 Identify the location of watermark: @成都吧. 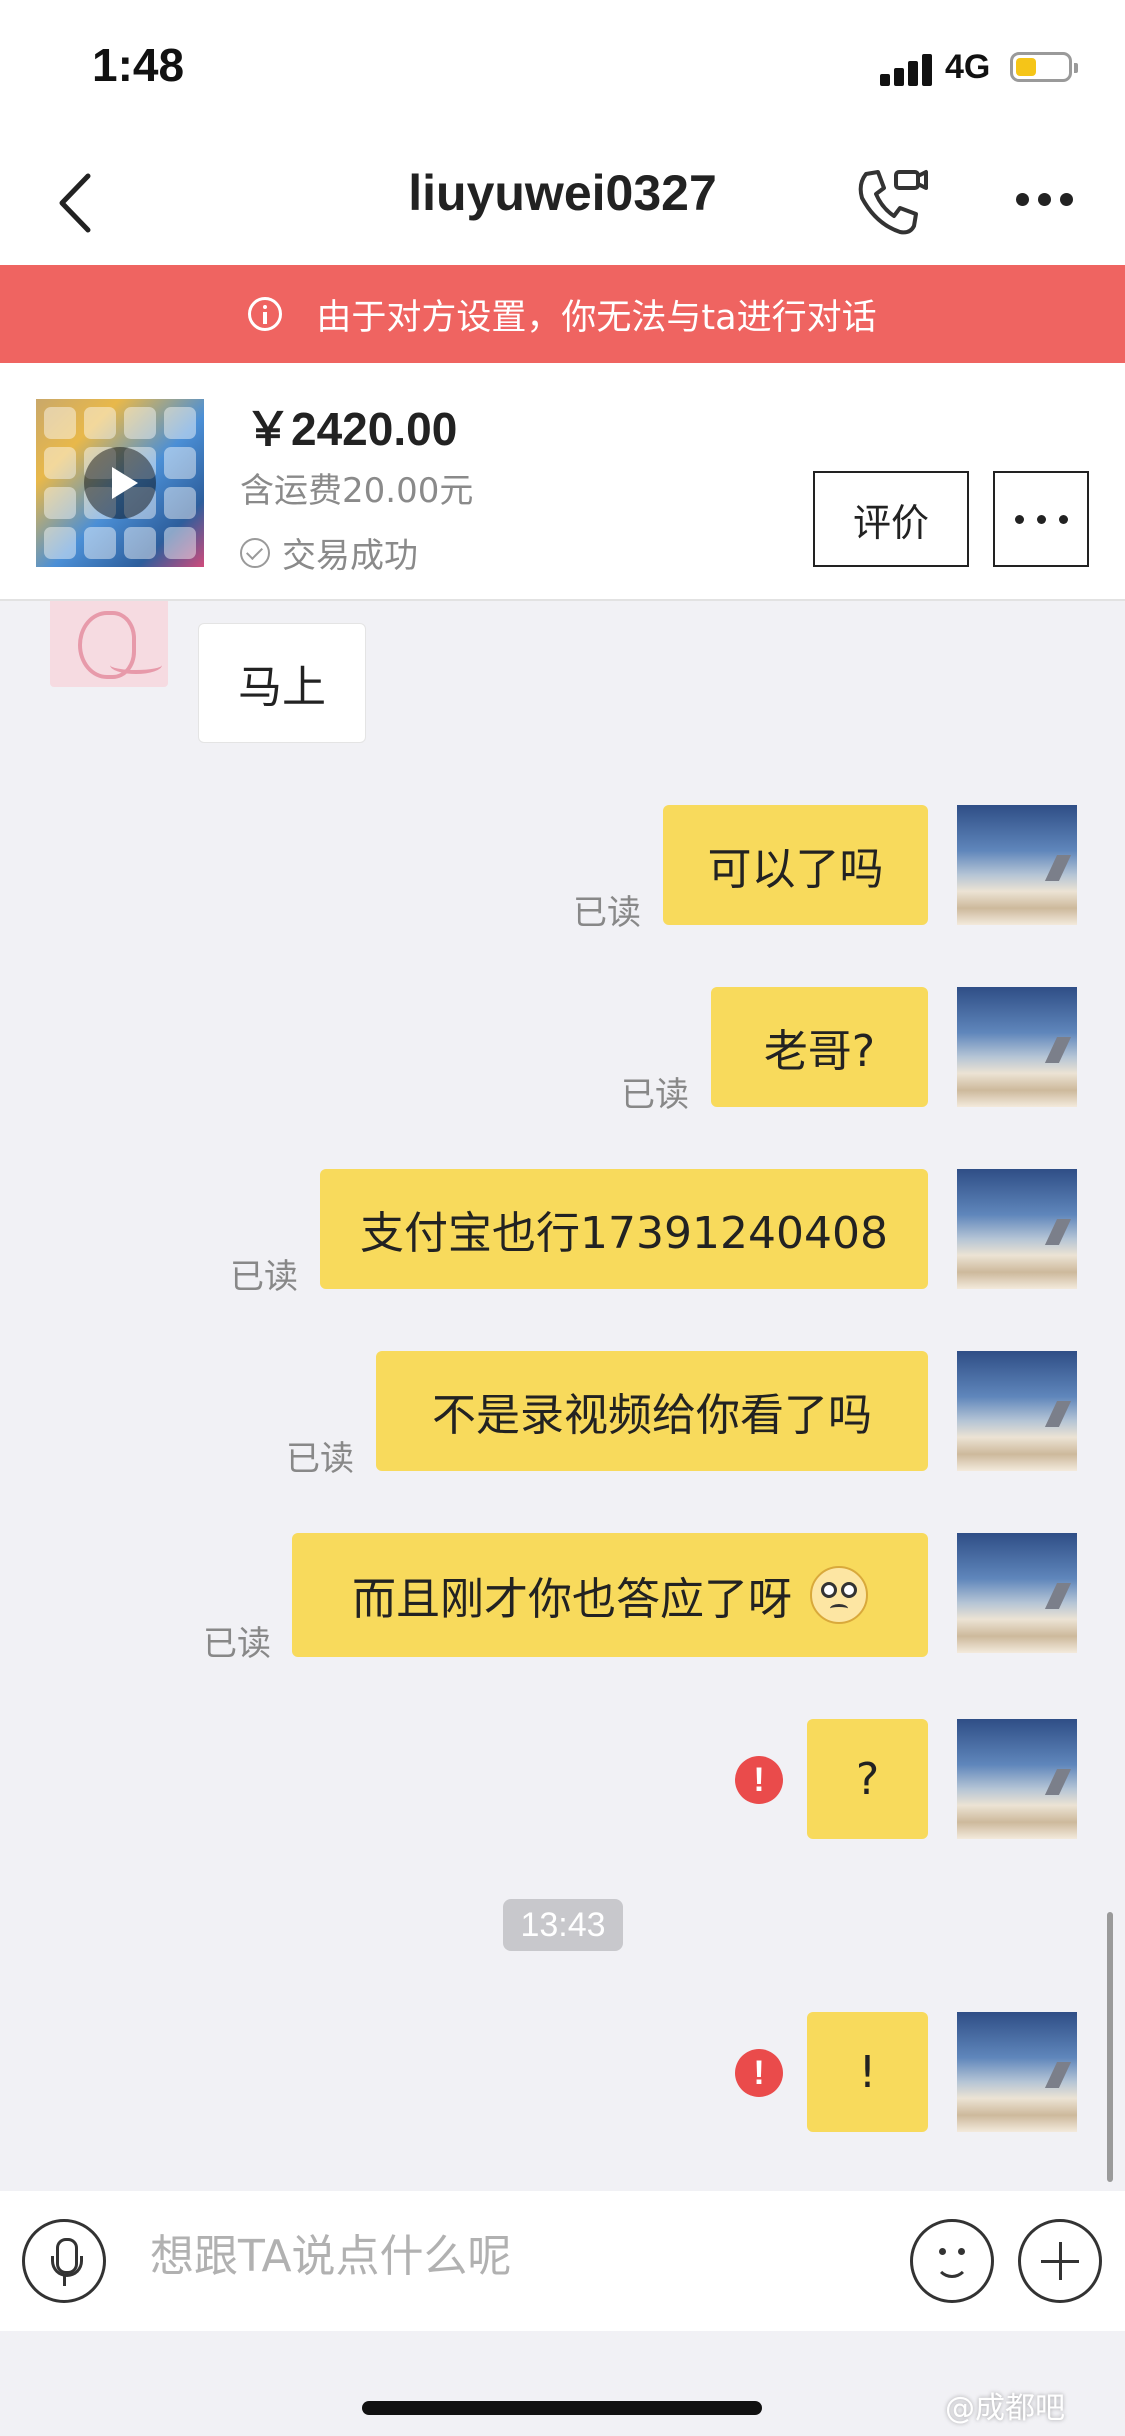
(1005, 2408).